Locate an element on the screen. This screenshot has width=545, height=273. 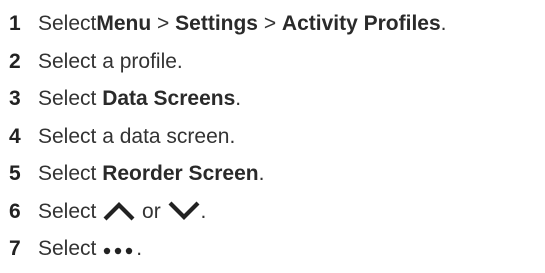
step-text-part: Select a profile. is located at coordinates (110, 61).